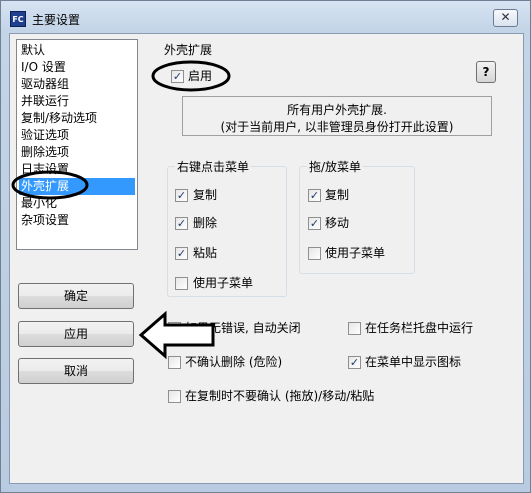 The image size is (531, 493). Describe the element at coordinates (355, 253) in the screenshot. I see `dd-submenu-label: 使用子菜单` at that location.